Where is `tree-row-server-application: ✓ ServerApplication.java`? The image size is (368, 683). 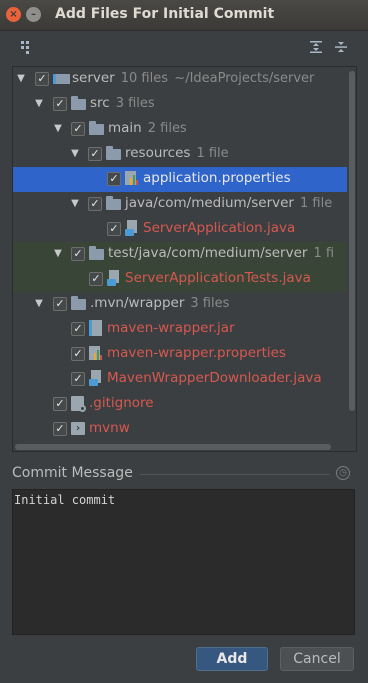
tree-row-server-application: ✓ ServerApplication.java is located at coordinates (180, 229).